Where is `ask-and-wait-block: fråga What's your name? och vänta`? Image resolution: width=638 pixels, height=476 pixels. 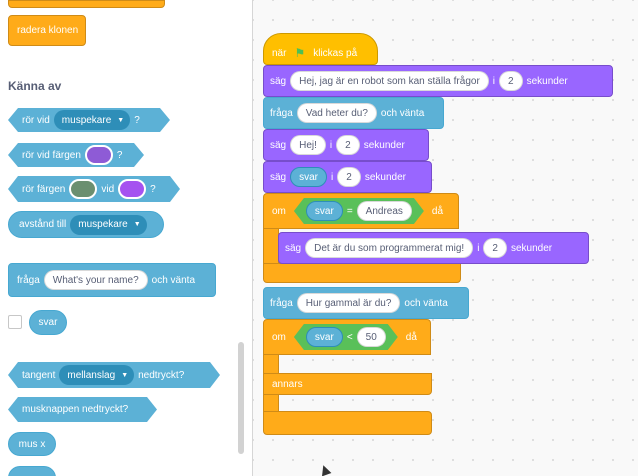 ask-and-wait-block: fråga What's your name? och vänta is located at coordinates (112, 280).